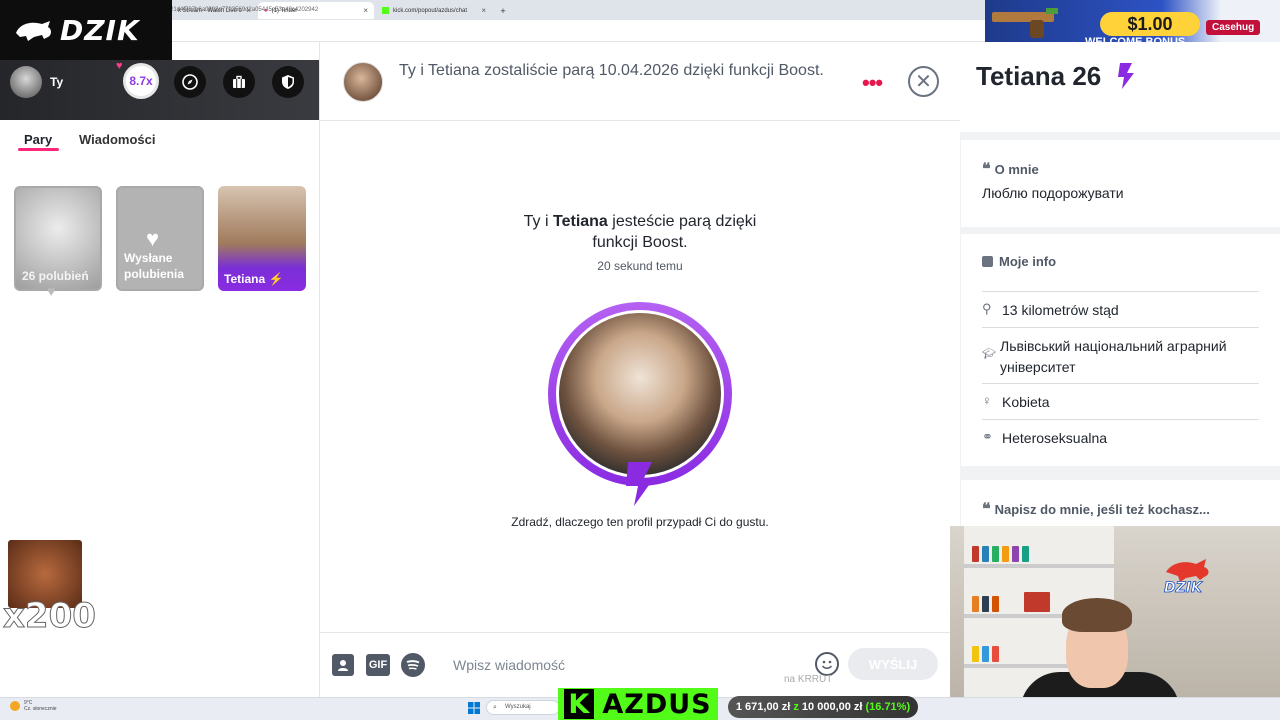 The height and width of the screenshot is (720, 1280). I want to click on match-name: Tetiana, so click(580, 221).